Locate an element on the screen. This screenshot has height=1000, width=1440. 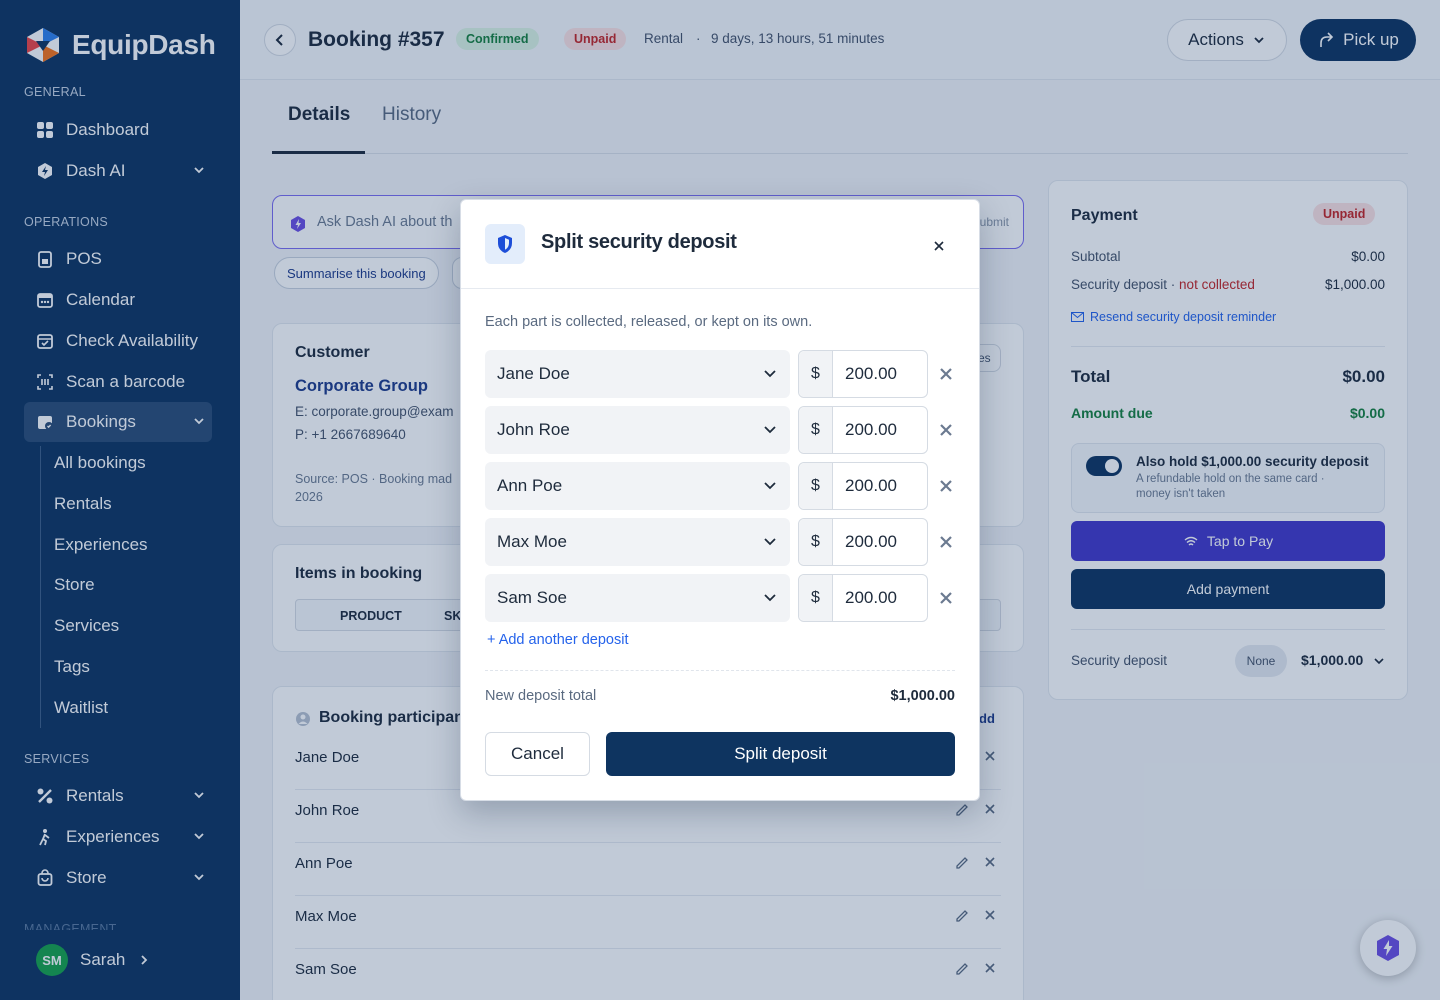
modal-header: Split security deposit is located at coordinates (720, 244).